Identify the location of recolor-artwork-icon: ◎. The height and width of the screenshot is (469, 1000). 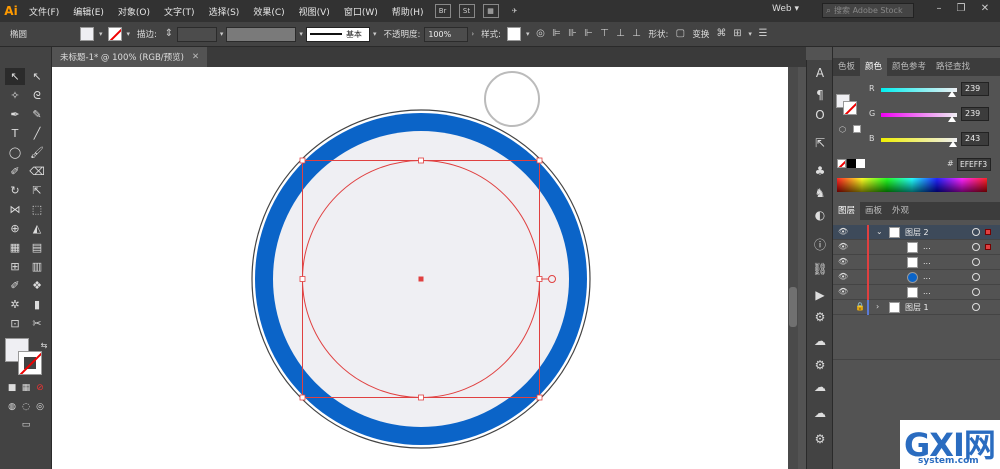
(541, 34).